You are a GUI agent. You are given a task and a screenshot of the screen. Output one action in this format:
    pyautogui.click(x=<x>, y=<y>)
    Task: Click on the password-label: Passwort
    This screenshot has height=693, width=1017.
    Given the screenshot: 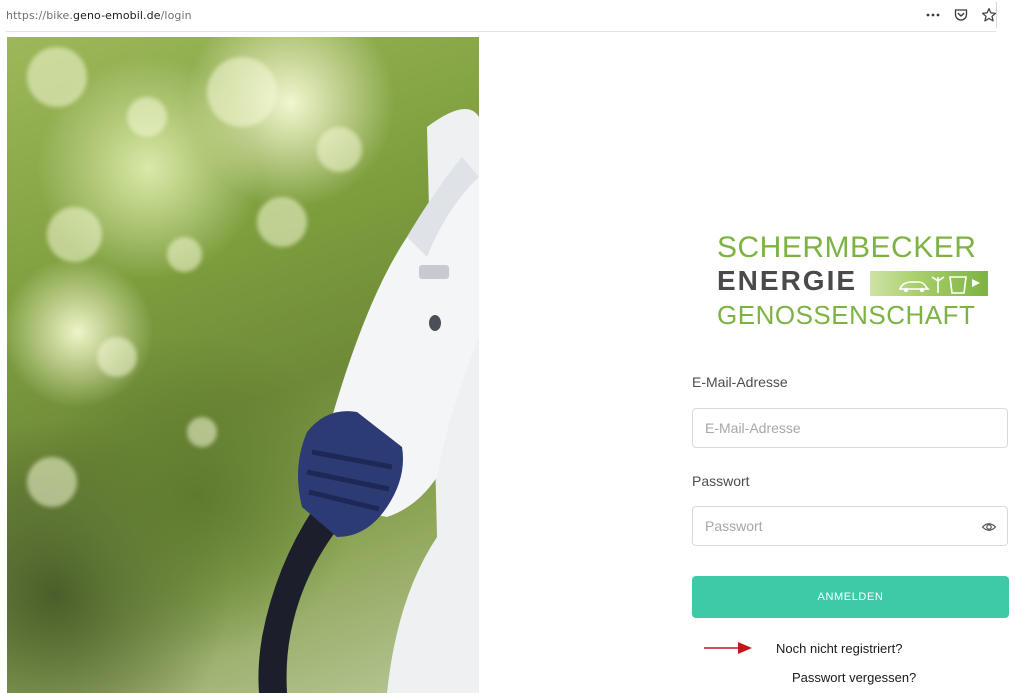 What is the action you would take?
    pyautogui.click(x=721, y=481)
    